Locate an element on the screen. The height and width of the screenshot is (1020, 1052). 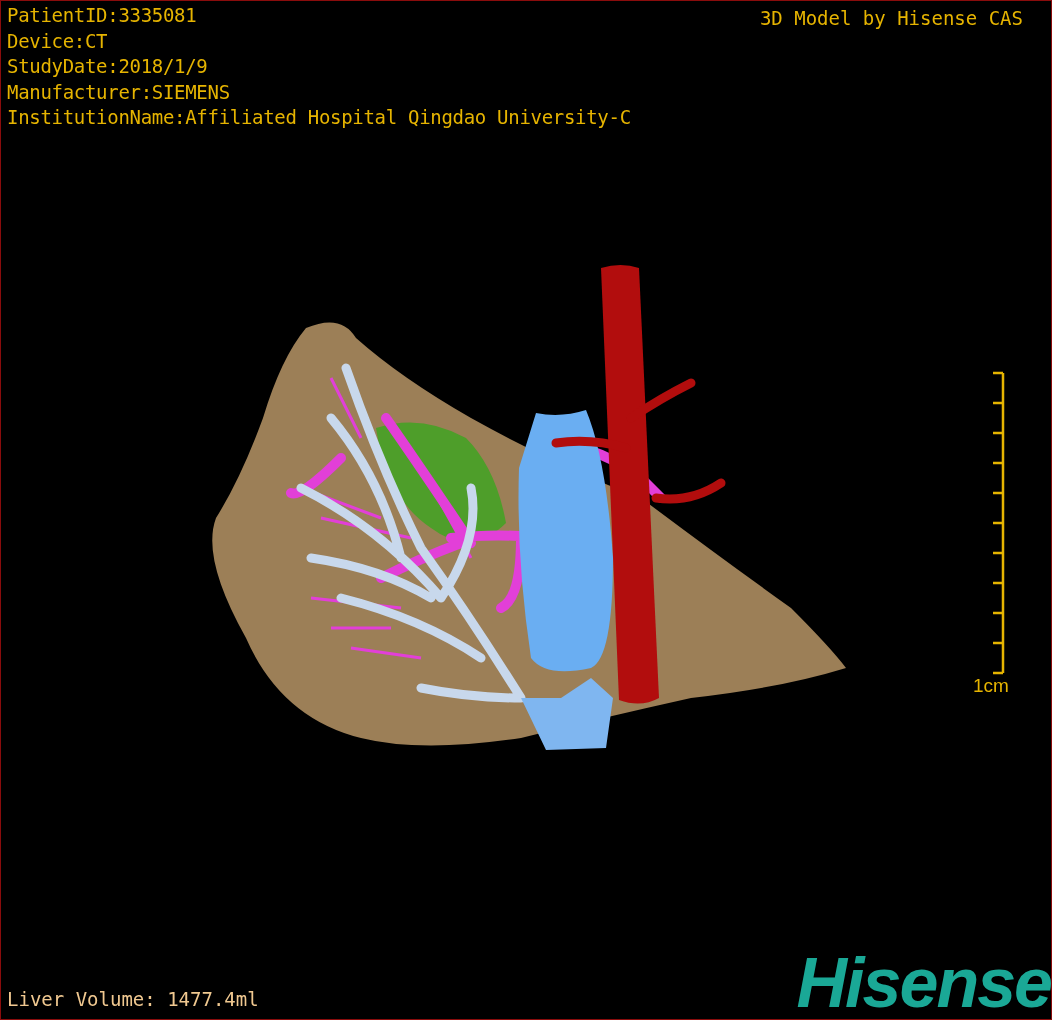
viewer-title: 3D Model by Hisense CAS is located at coordinates (891, 18).